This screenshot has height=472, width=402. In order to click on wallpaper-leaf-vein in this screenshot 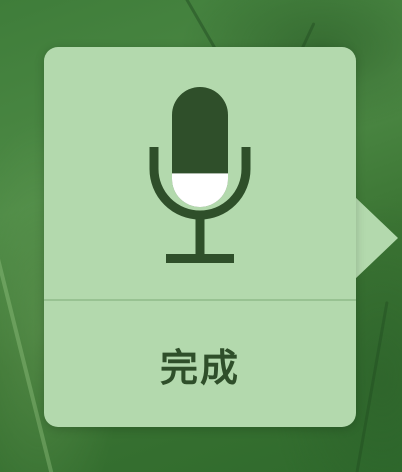, I will do `click(371, 386)`.